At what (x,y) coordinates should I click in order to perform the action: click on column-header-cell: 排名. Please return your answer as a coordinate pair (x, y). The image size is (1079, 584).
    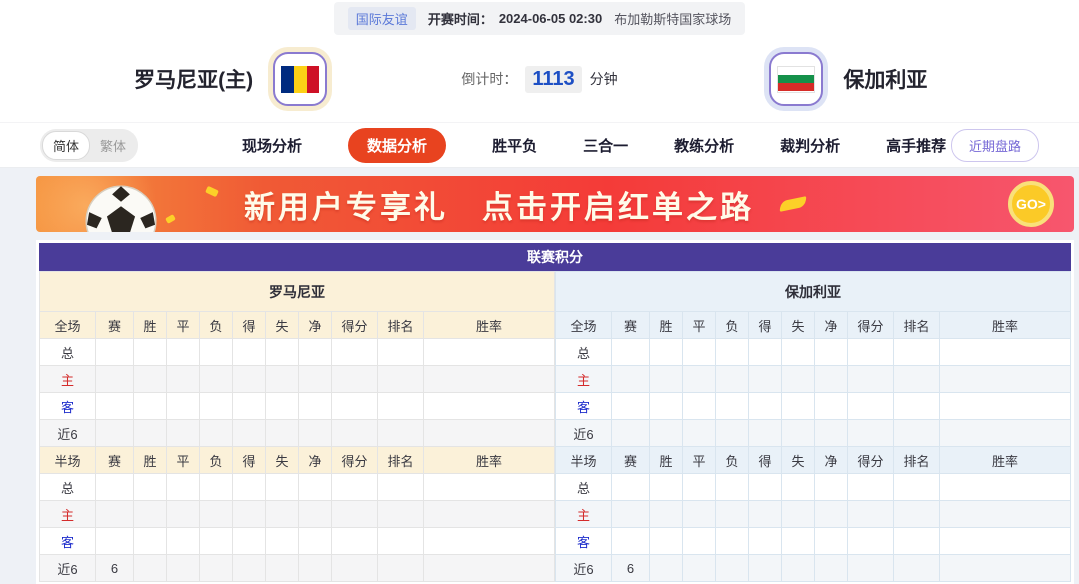
    Looking at the image, I should click on (400, 460).